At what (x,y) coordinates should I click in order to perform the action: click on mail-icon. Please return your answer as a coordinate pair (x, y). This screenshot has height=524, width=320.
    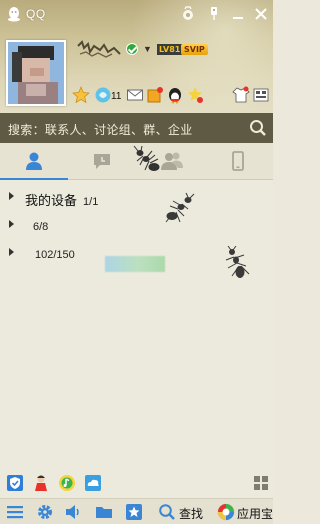
    Looking at the image, I should click on (135, 95).